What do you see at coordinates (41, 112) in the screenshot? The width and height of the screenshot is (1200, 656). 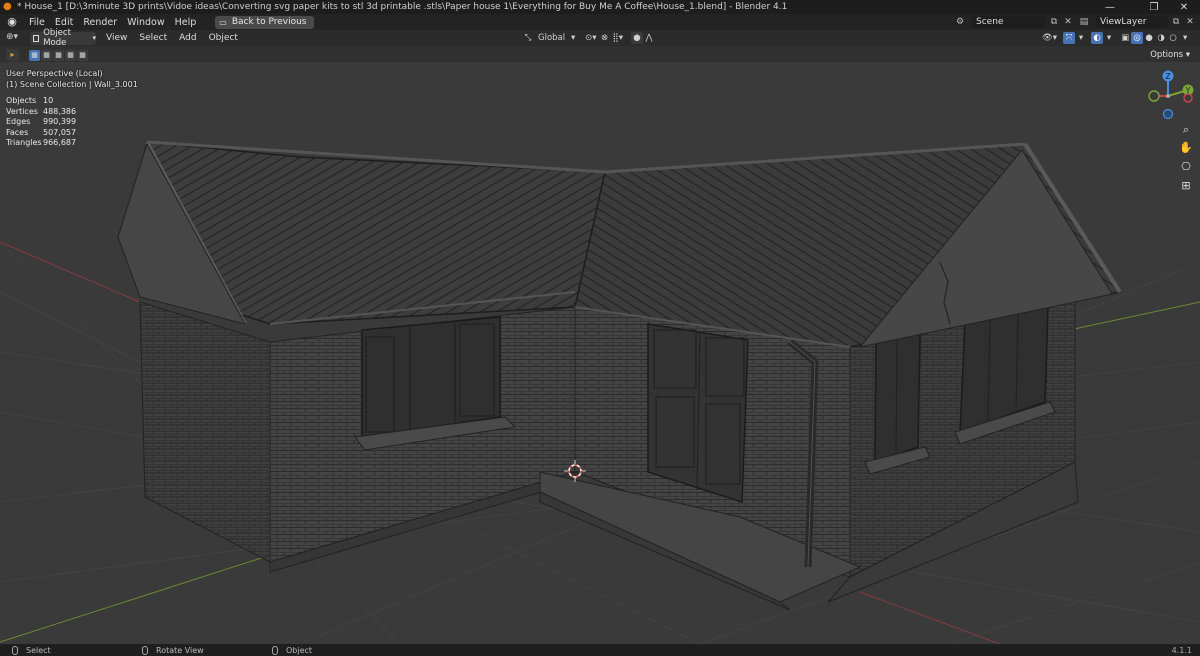 I see `stat-row: Vertices 488,386` at bounding box center [41, 112].